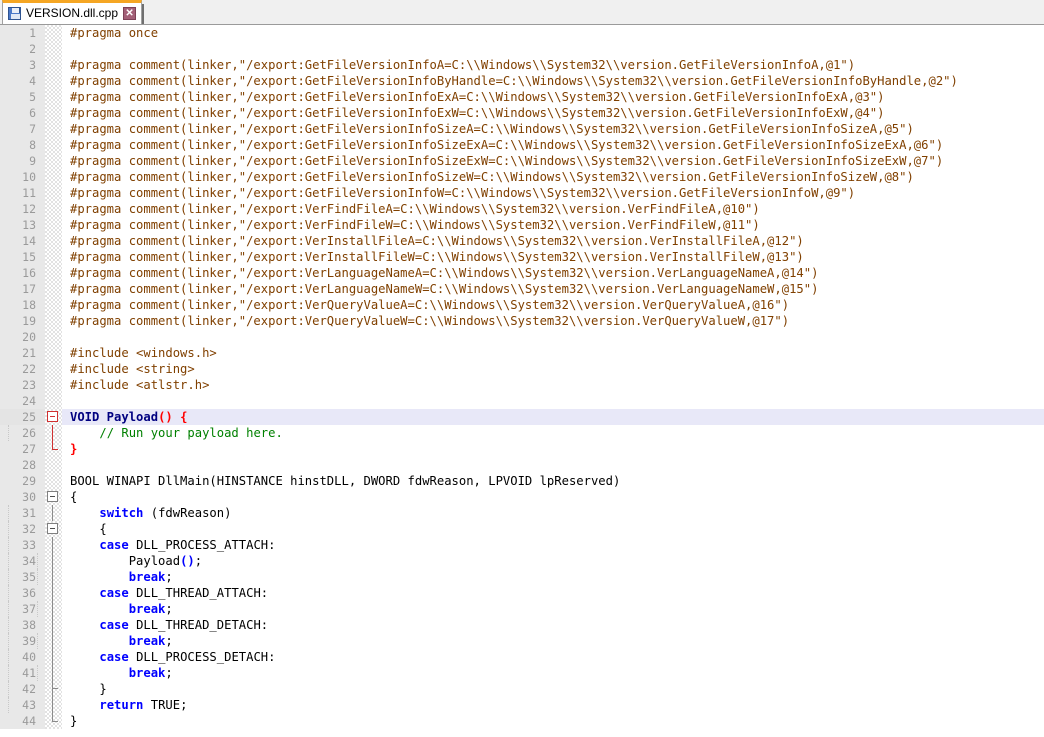  I want to click on line-text: #include <string>, so click(553, 369).